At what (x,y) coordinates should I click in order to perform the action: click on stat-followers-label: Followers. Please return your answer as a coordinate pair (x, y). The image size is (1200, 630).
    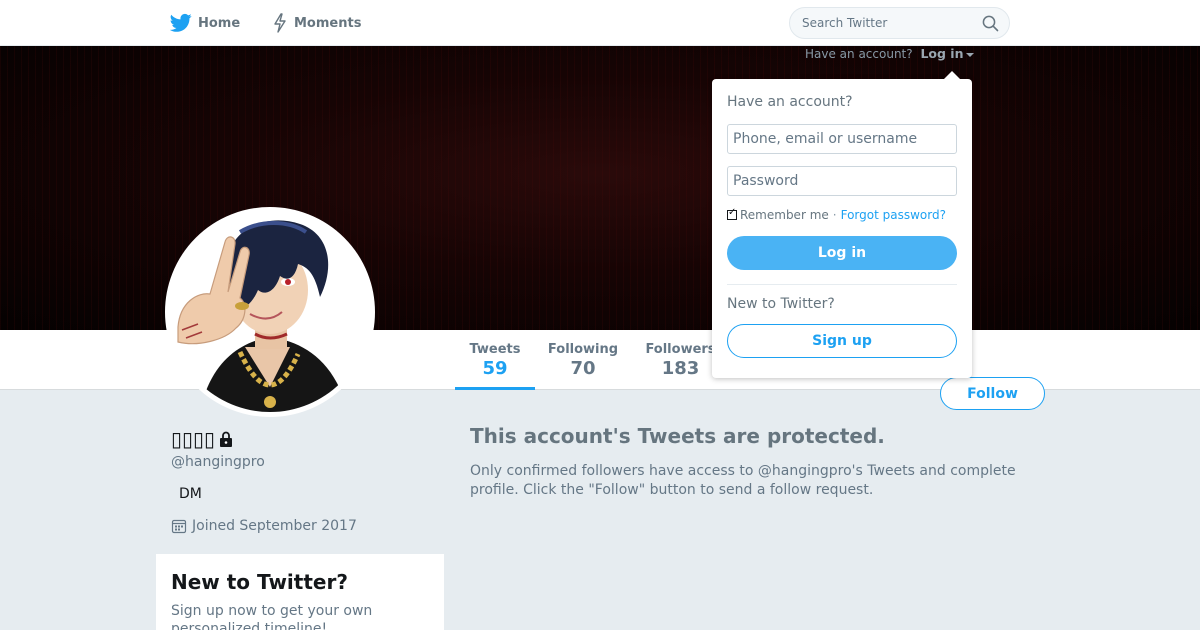
    Looking at the image, I should click on (680, 349).